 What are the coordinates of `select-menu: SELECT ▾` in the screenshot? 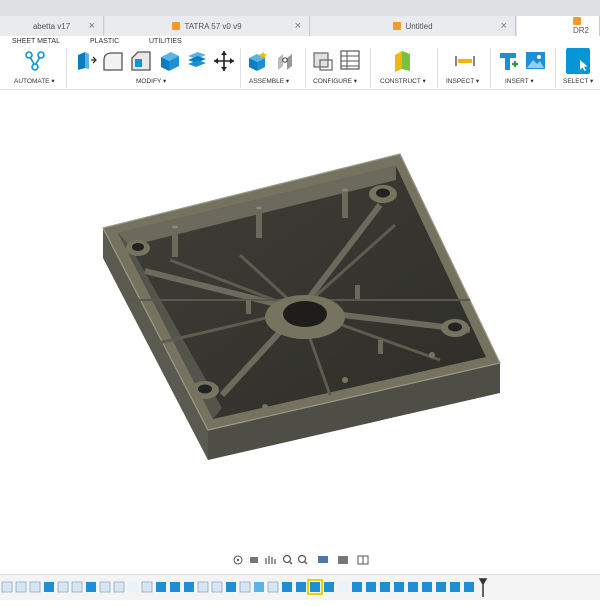 It's located at (578, 81).